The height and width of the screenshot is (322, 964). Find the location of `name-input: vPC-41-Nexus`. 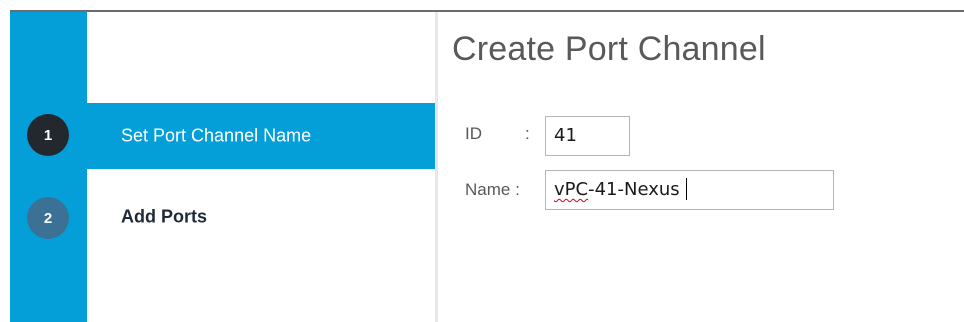

name-input: vPC-41-Nexus is located at coordinates (689, 190).